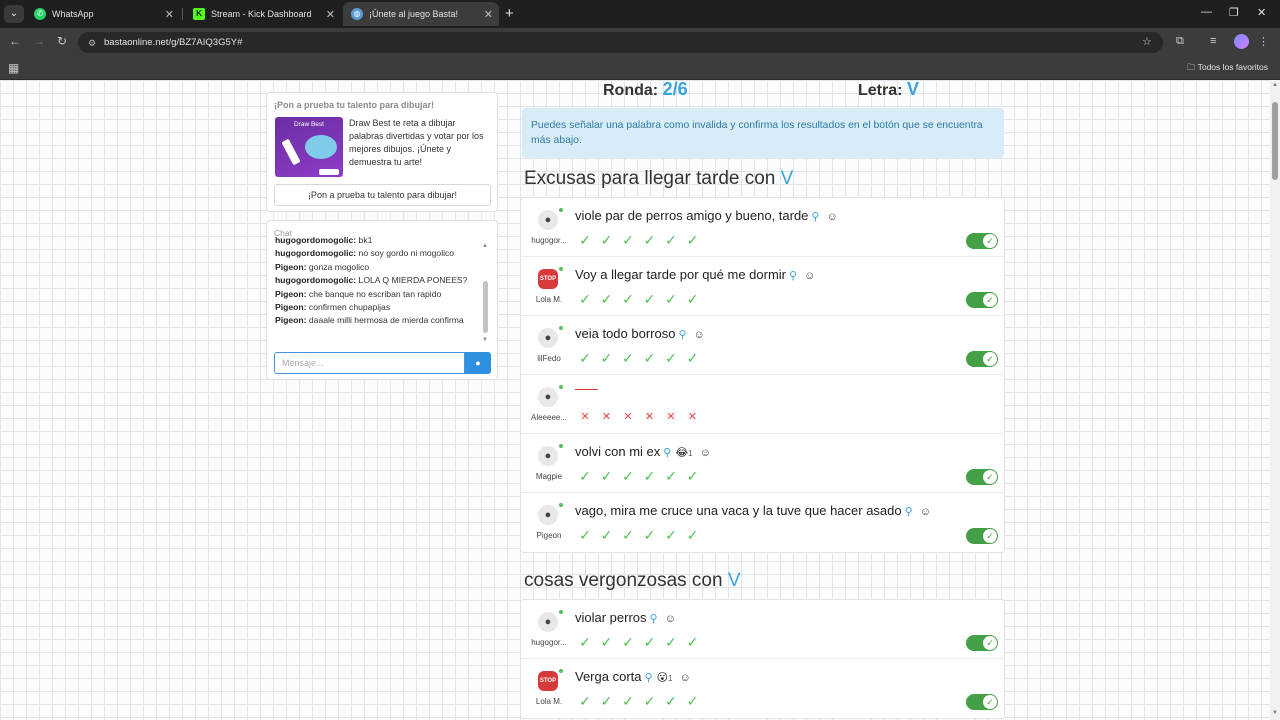 The width and height of the screenshot is (1280, 720). Describe the element at coordinates (1206, 12) in the screenshot. I see `minimize-icon: —` at that location.